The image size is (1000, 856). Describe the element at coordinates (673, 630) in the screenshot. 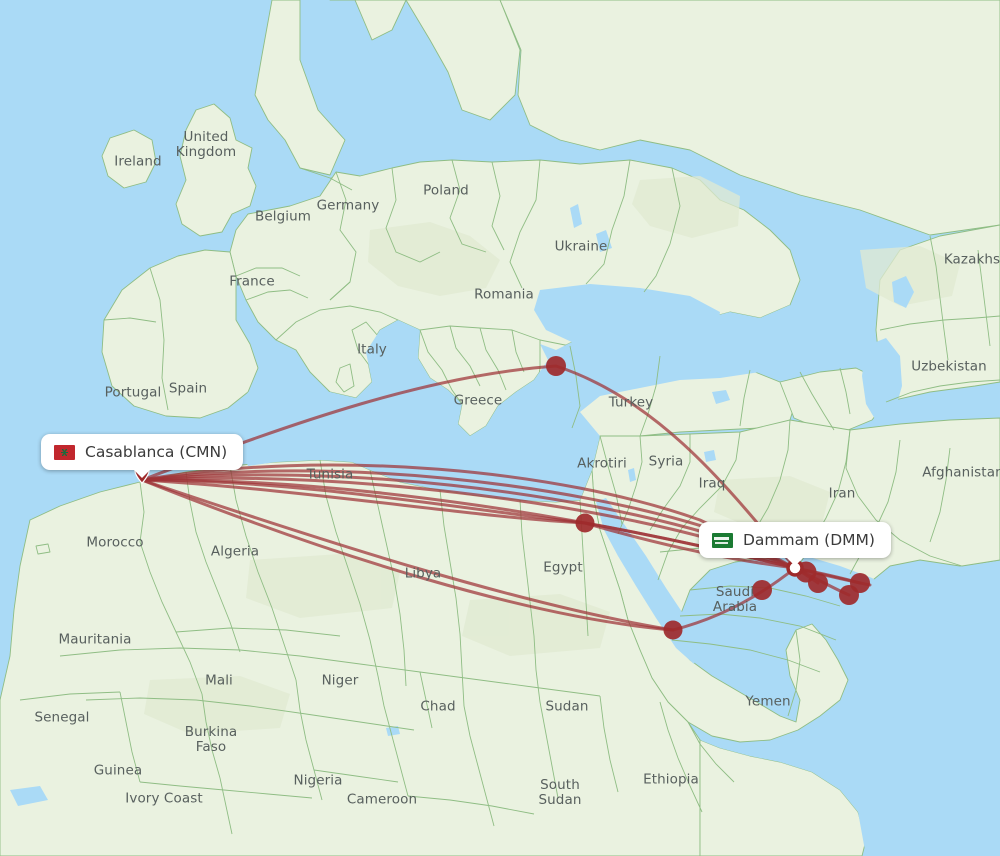

I see `jeddah-waypoint` at that location.